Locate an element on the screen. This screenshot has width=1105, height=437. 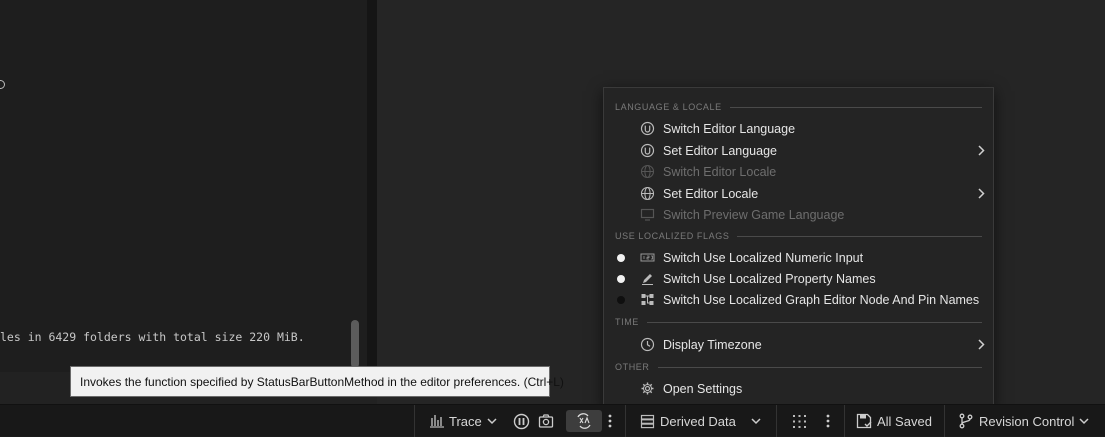
menu-item-display-timezone: Display Timezone is located at coordinates (798, 344).